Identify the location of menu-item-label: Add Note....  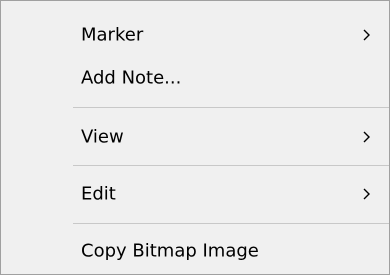
(131, 78).